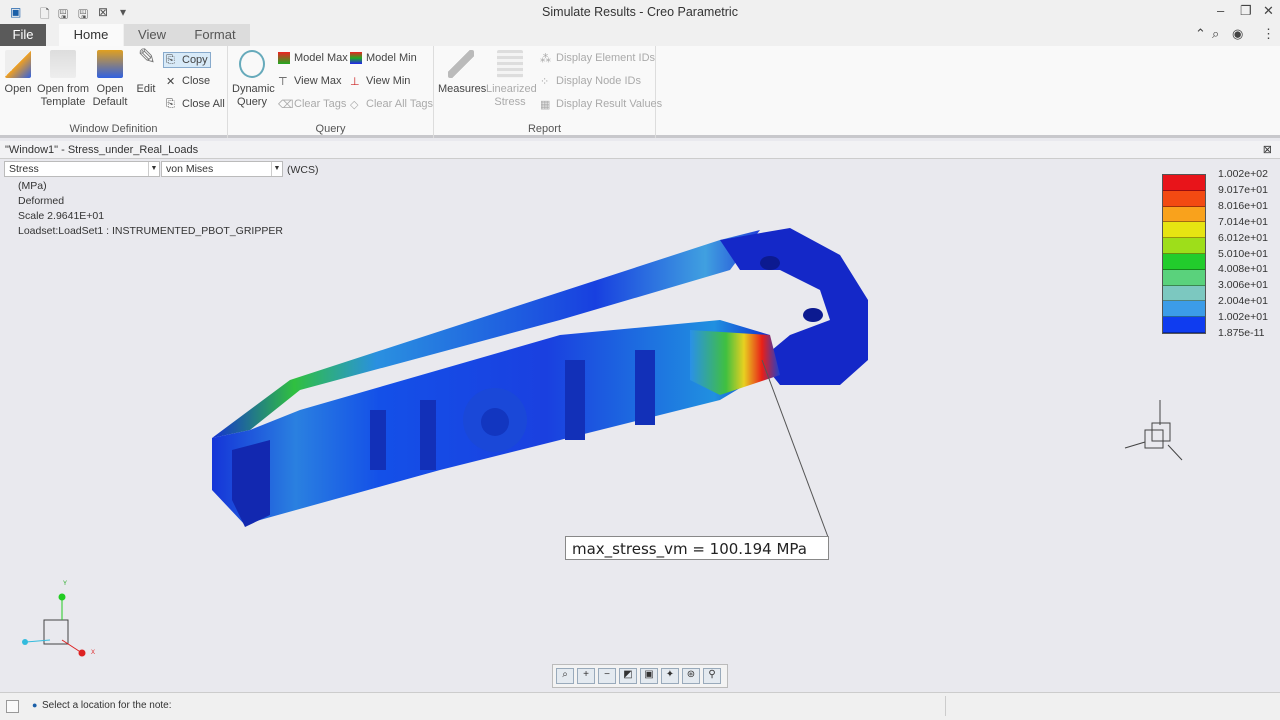 The width and height of the screenshot is (1280, 720). What do you see at coordinates (1237, 34) in the screenshot?
I see `help-icon: ◉` at bounding box center [1237, 34].